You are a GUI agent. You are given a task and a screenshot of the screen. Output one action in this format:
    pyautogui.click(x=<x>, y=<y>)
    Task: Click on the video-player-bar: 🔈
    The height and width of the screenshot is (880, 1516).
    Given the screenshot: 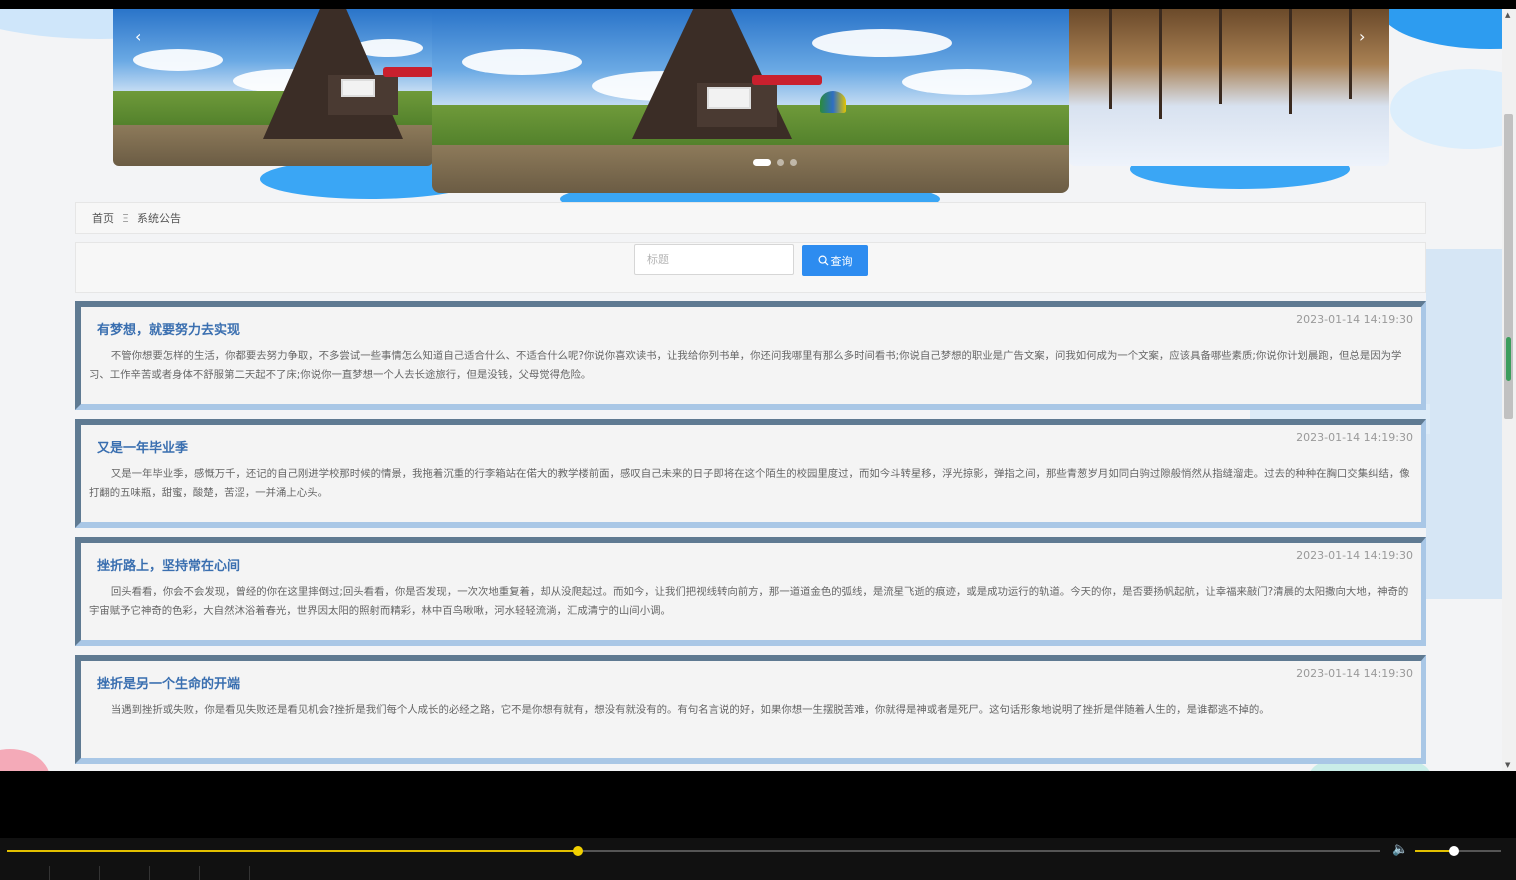 What is the action you would take?
    pyautogui.click(x=758, y=859)
    